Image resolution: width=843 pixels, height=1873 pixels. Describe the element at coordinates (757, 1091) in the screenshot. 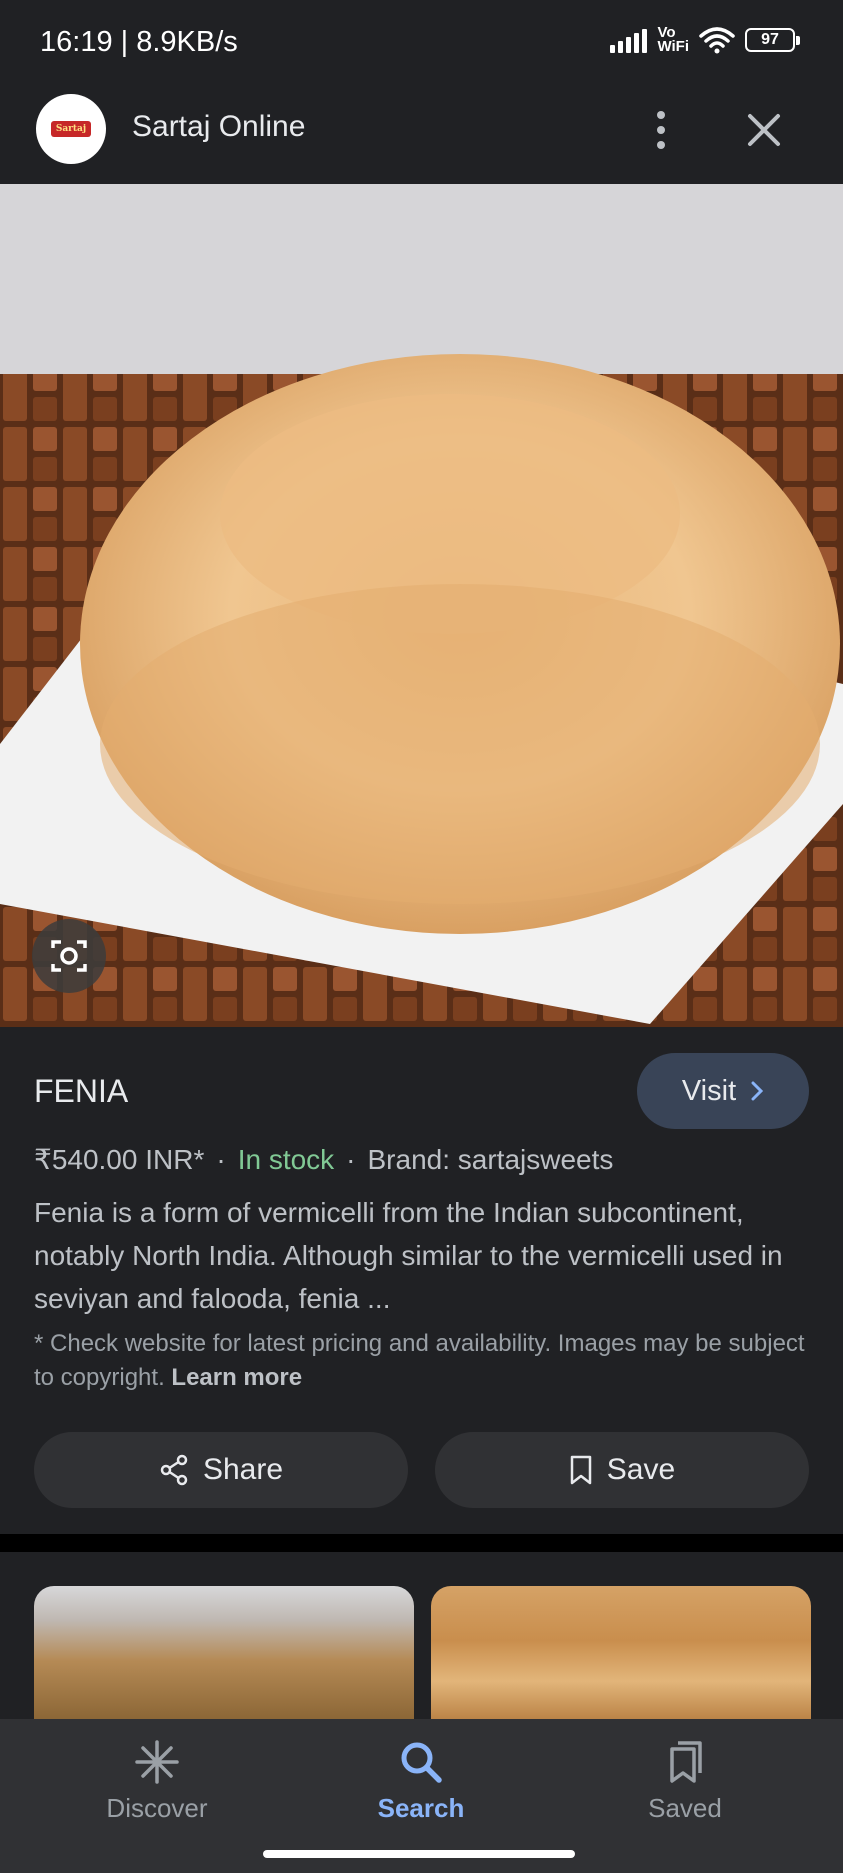

I see `chevron-right-icon` at that location.